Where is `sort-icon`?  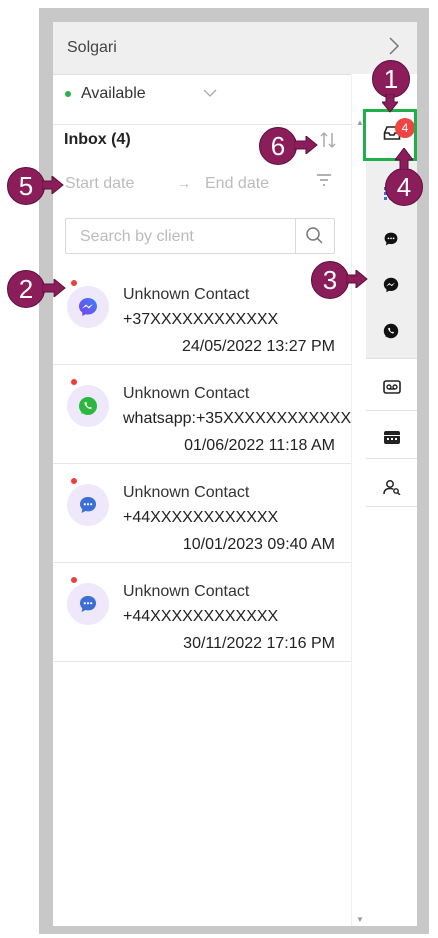
sort-icon is located at coordinates (328, 142).